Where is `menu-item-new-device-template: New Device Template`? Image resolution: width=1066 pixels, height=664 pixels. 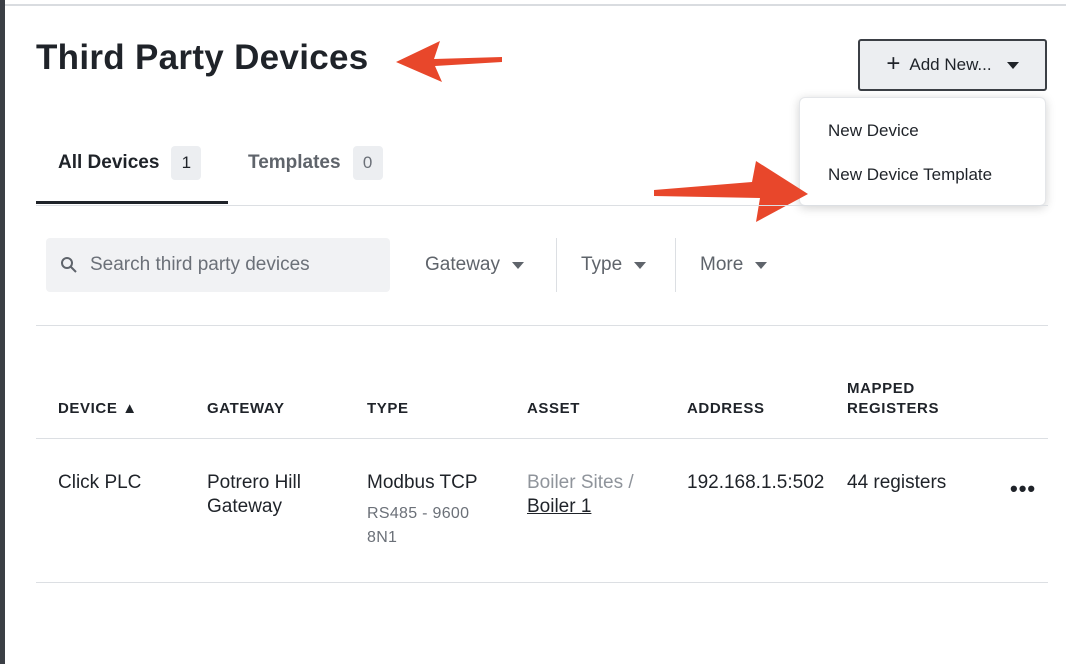
menu-item-new-device-template: New Device Template is located at coordinates (910, 175).